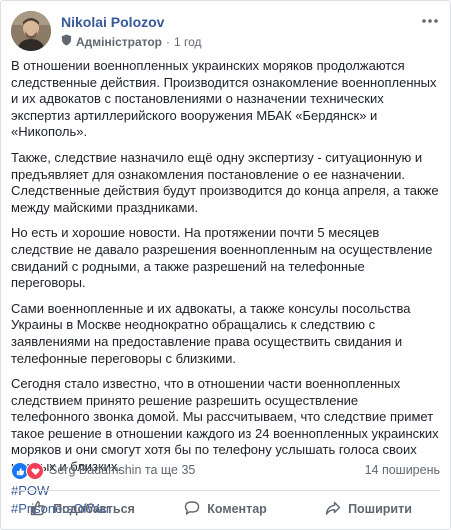 Image resolution: width=451 pixels, height=530 pixels. Describe the element at coordinates (66, 41) in the screenshot. I see `admin-shield-icon` at that location.